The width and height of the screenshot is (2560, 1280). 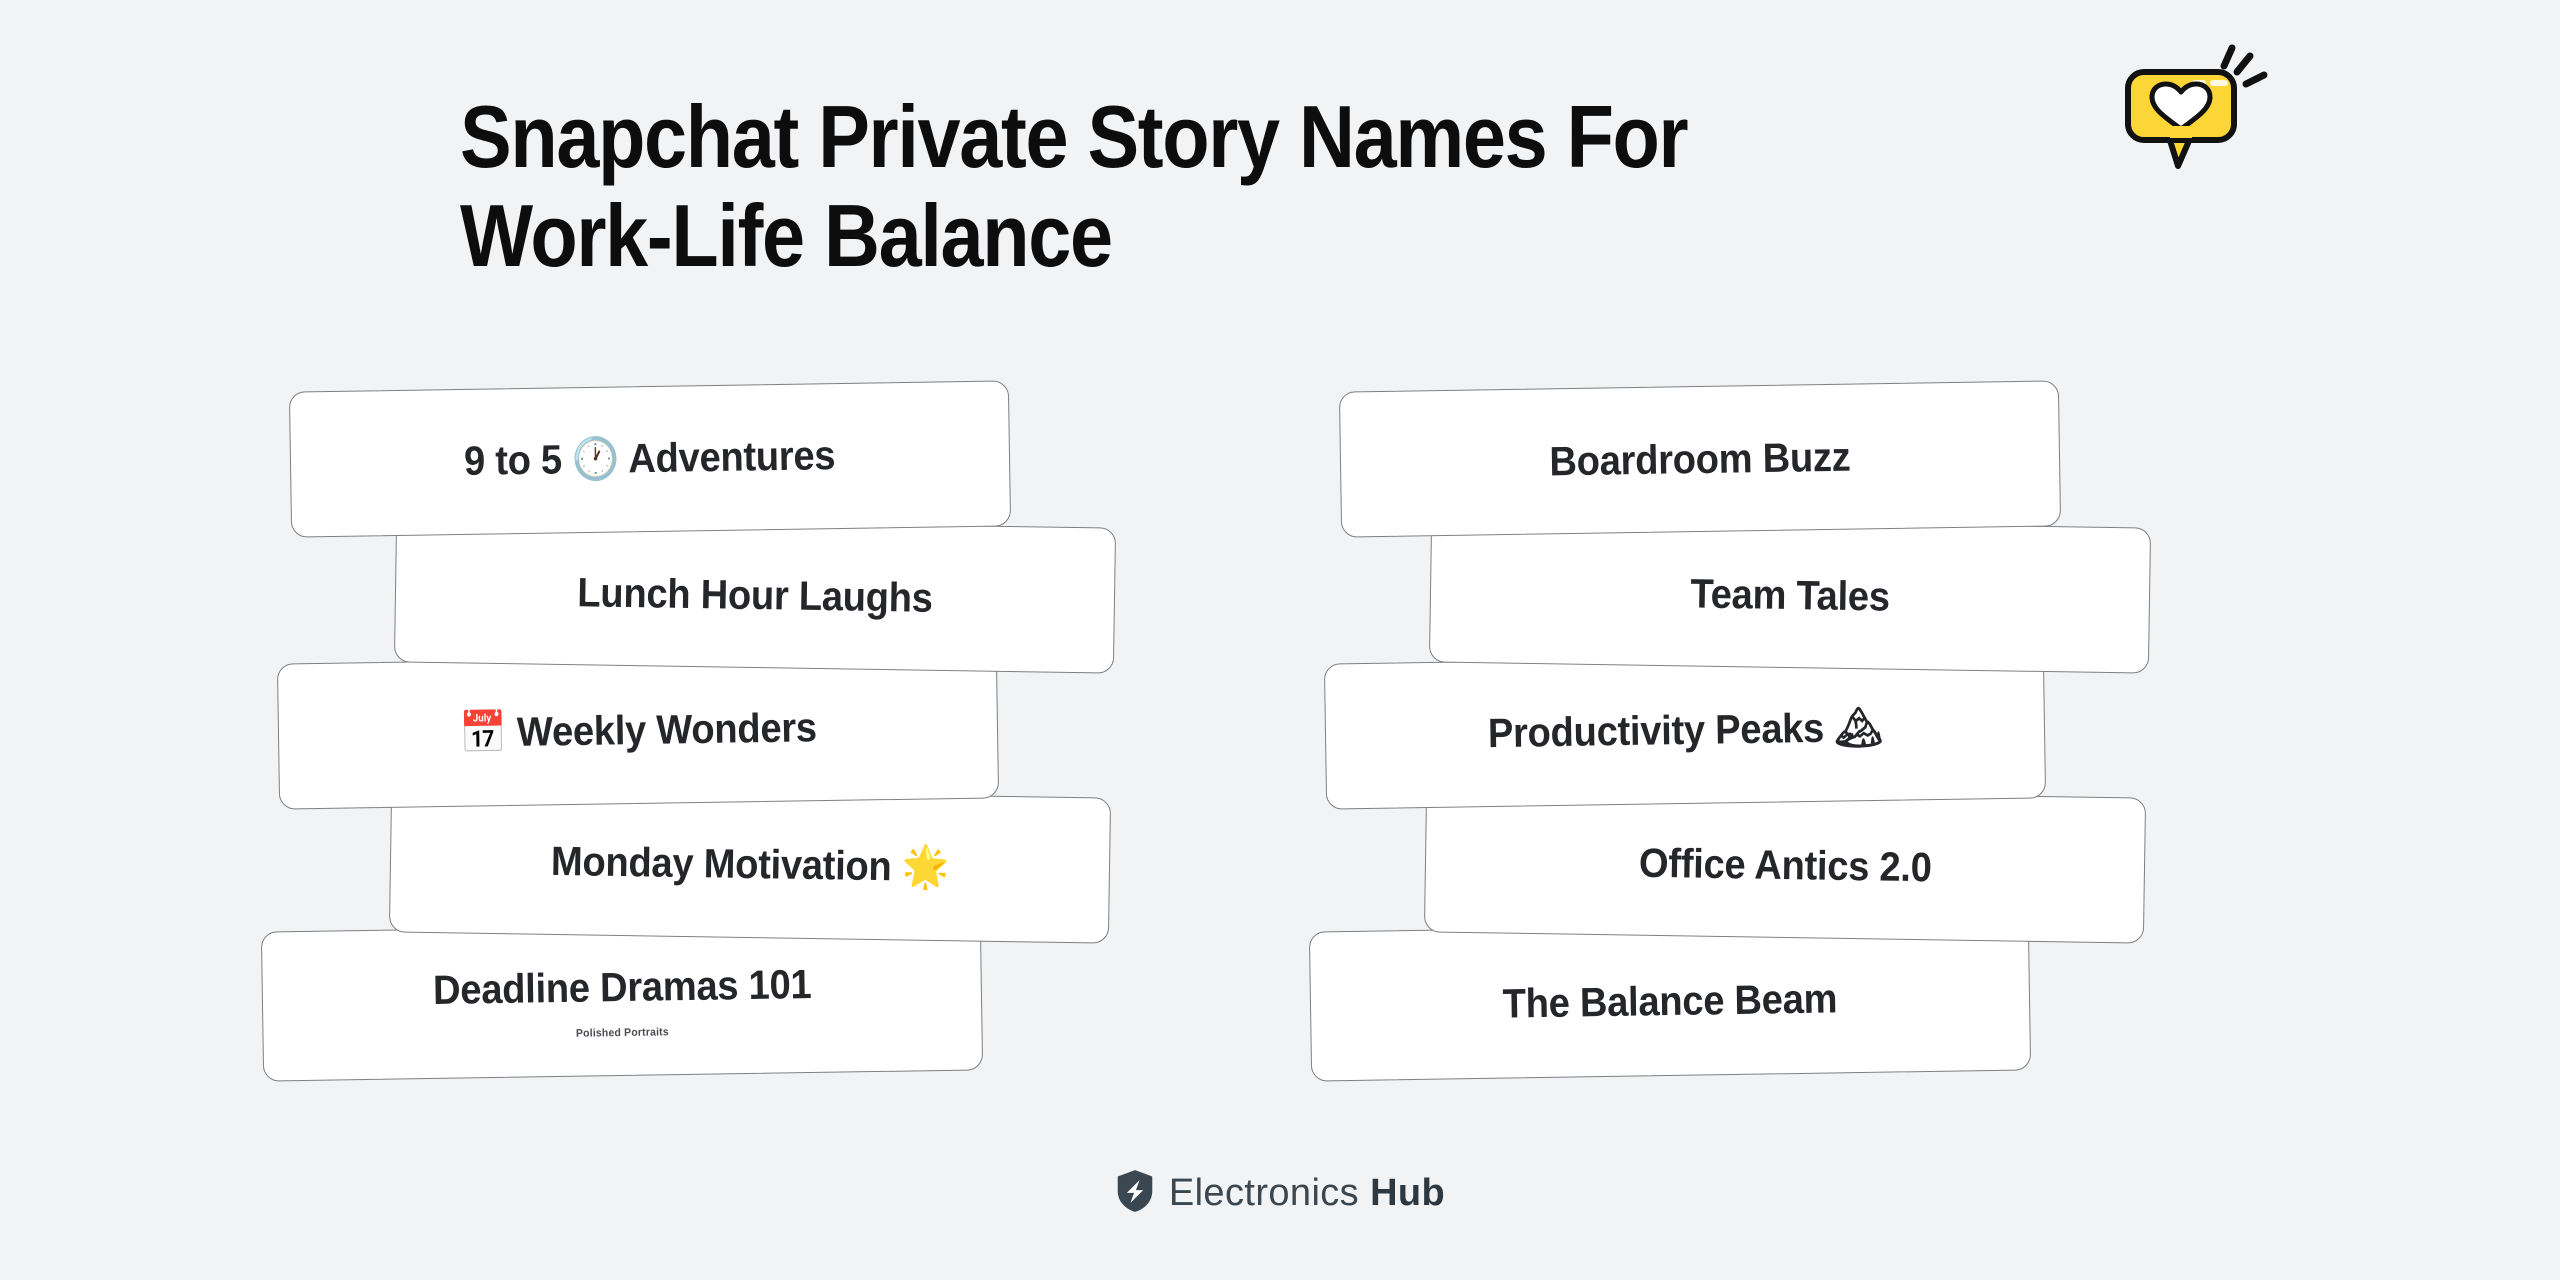 I want to click on brand-name-second: Hub, so click(x=1408, y=1193).